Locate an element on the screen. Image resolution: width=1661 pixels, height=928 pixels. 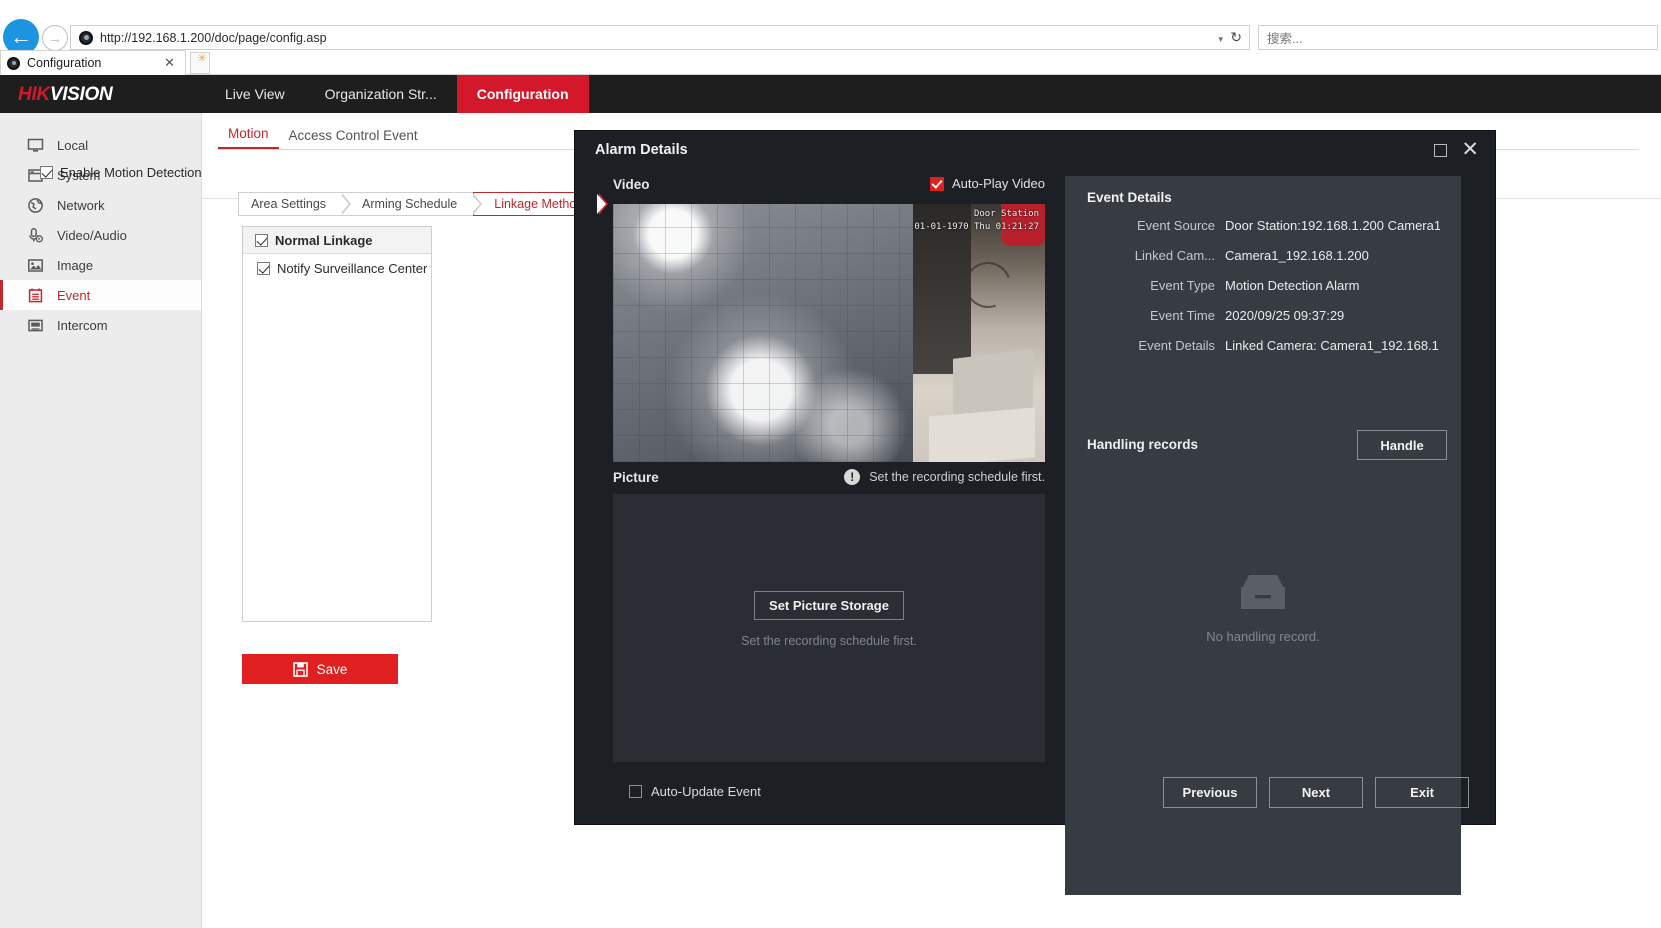
calendar-icon is located at coordinates (35, 295).